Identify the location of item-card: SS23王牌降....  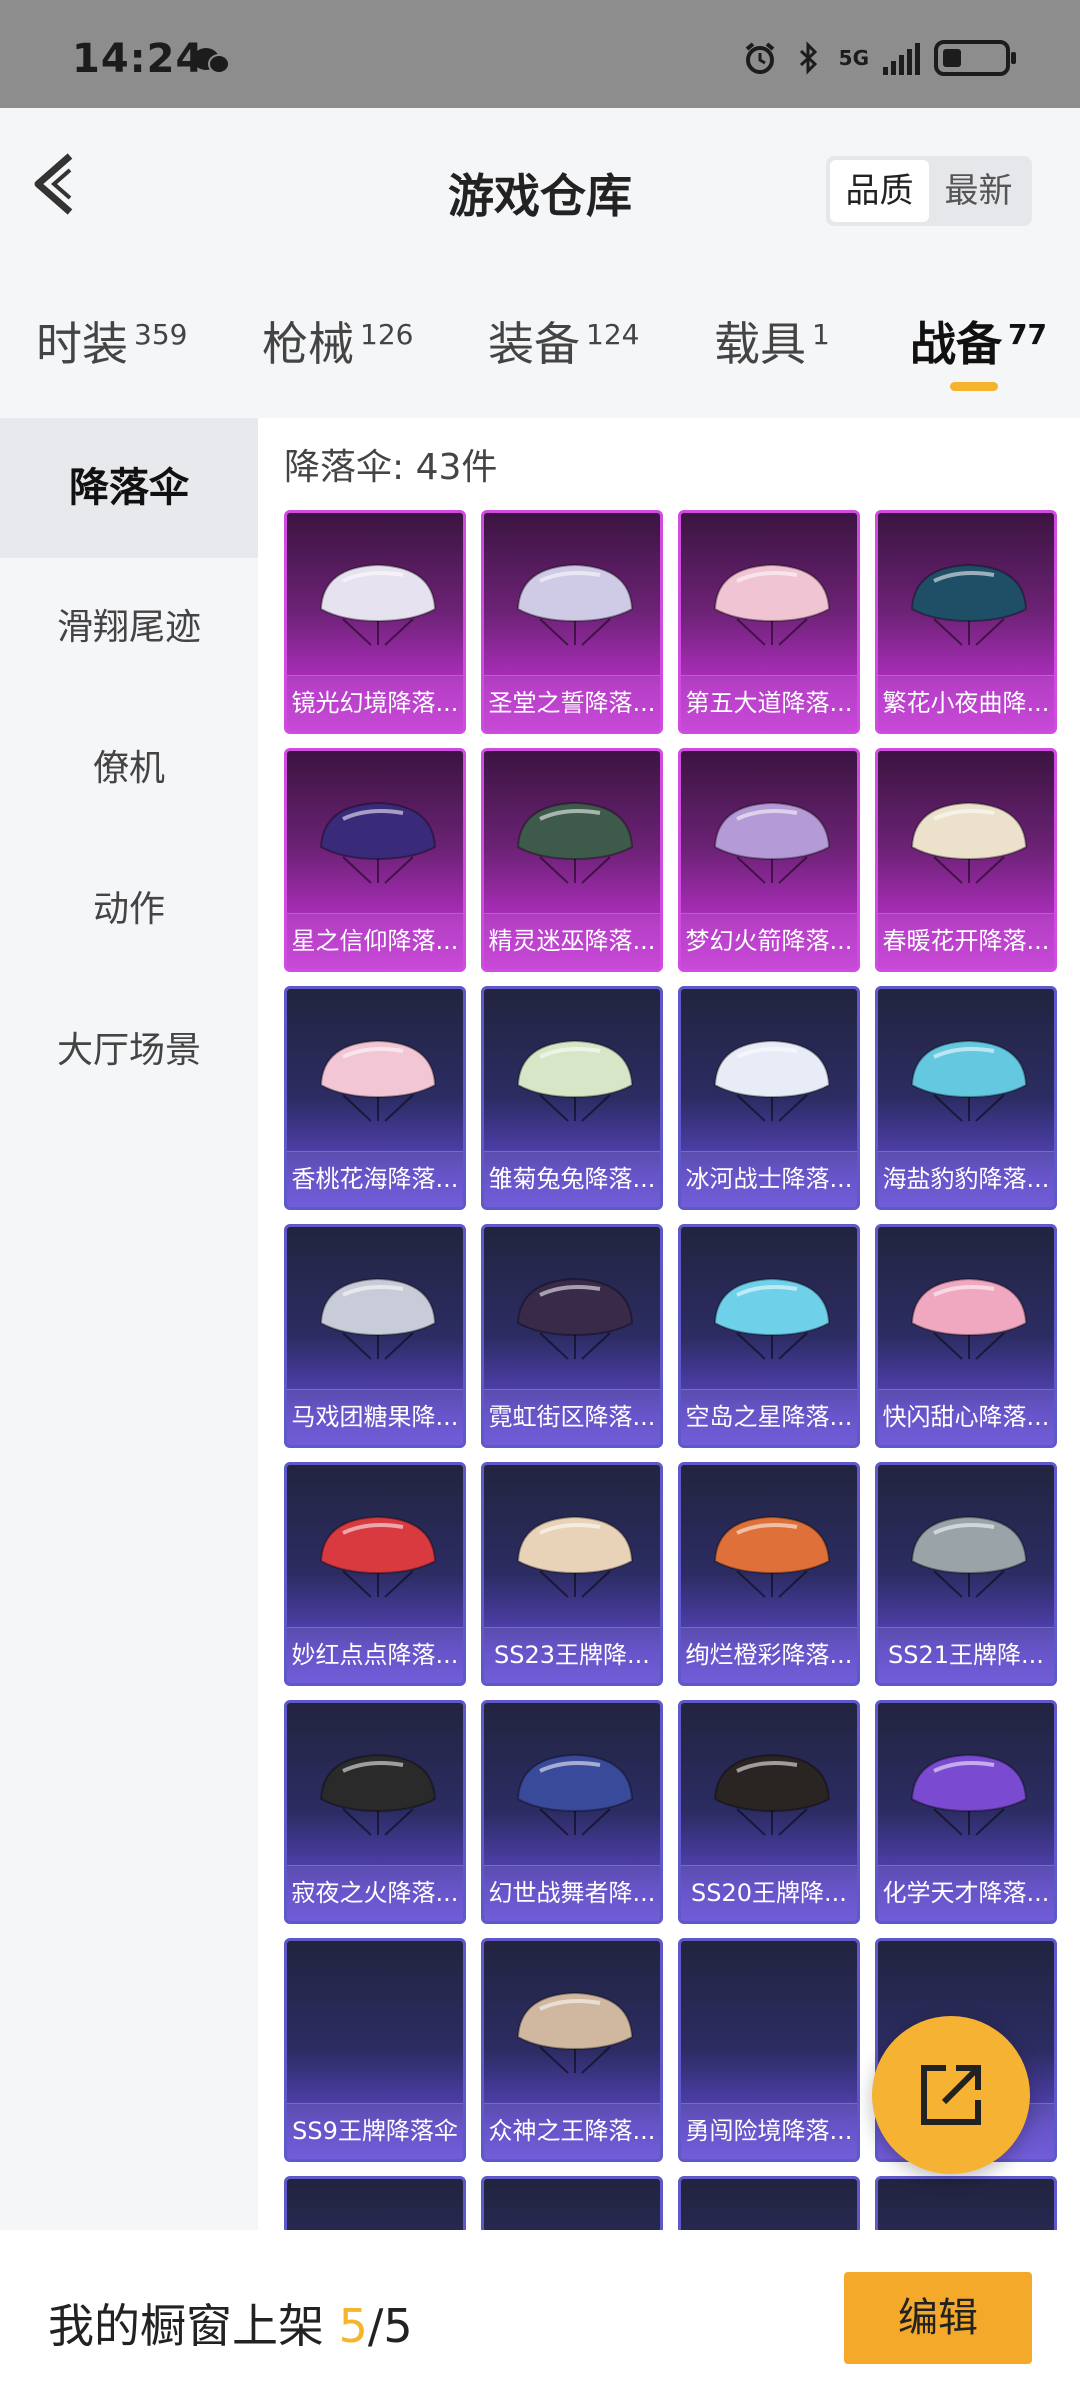
(572, 1574).